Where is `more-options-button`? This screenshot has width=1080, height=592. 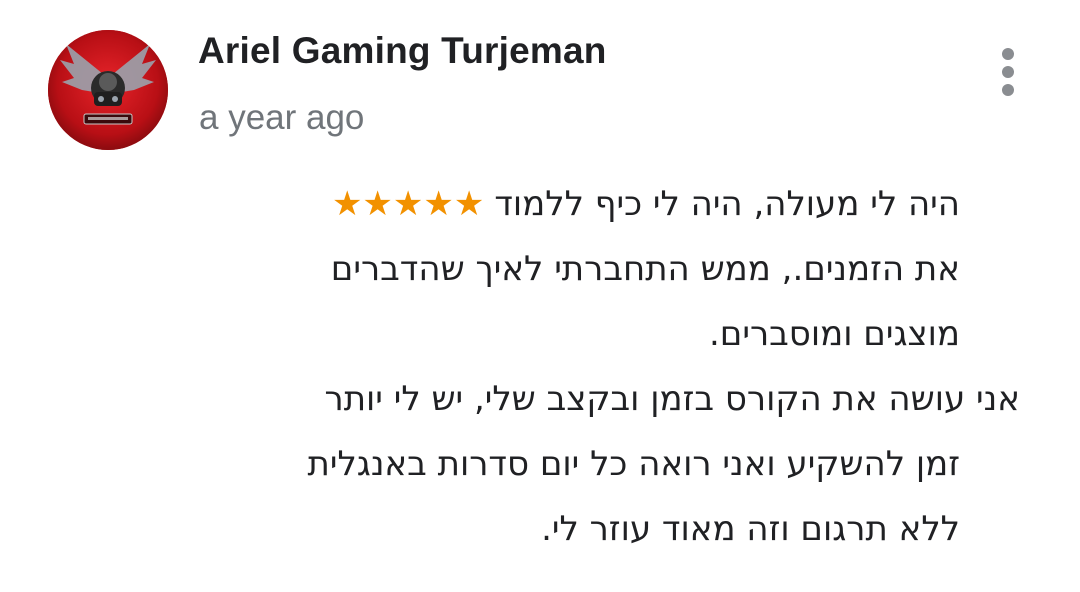
more-options-button is located at coordinates (1008, 72).